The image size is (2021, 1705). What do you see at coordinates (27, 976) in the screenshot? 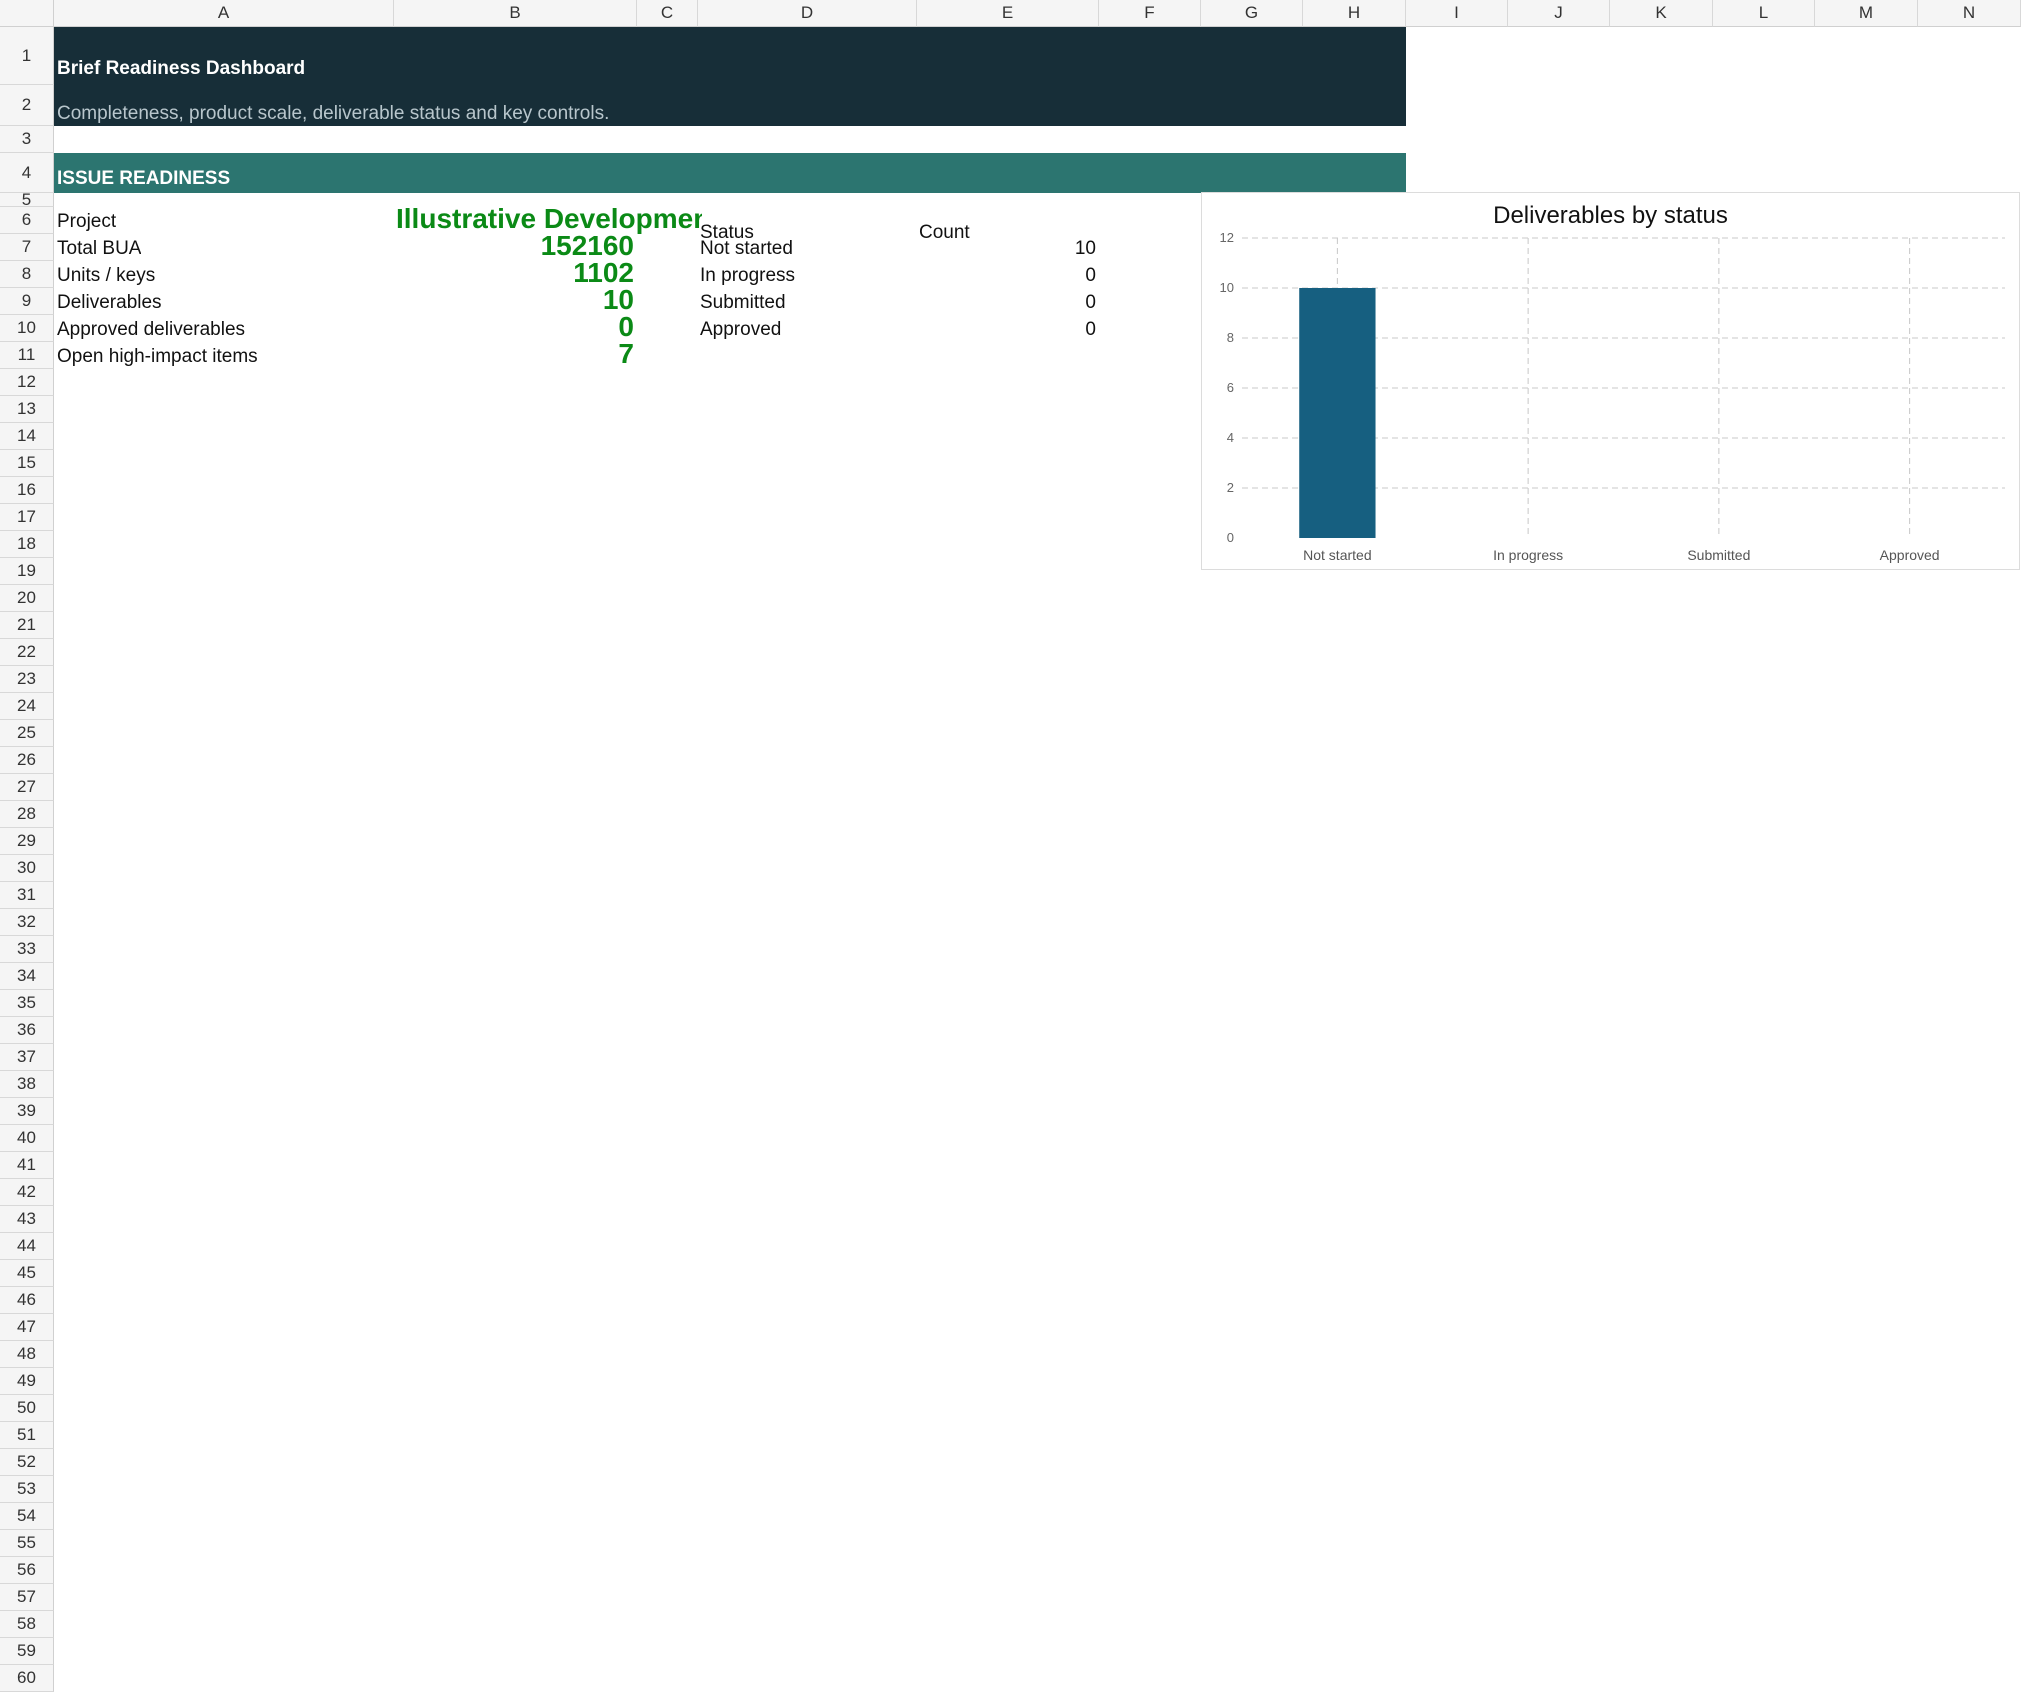
I see `row-header-34: 34` at bounding box center [27, 976].